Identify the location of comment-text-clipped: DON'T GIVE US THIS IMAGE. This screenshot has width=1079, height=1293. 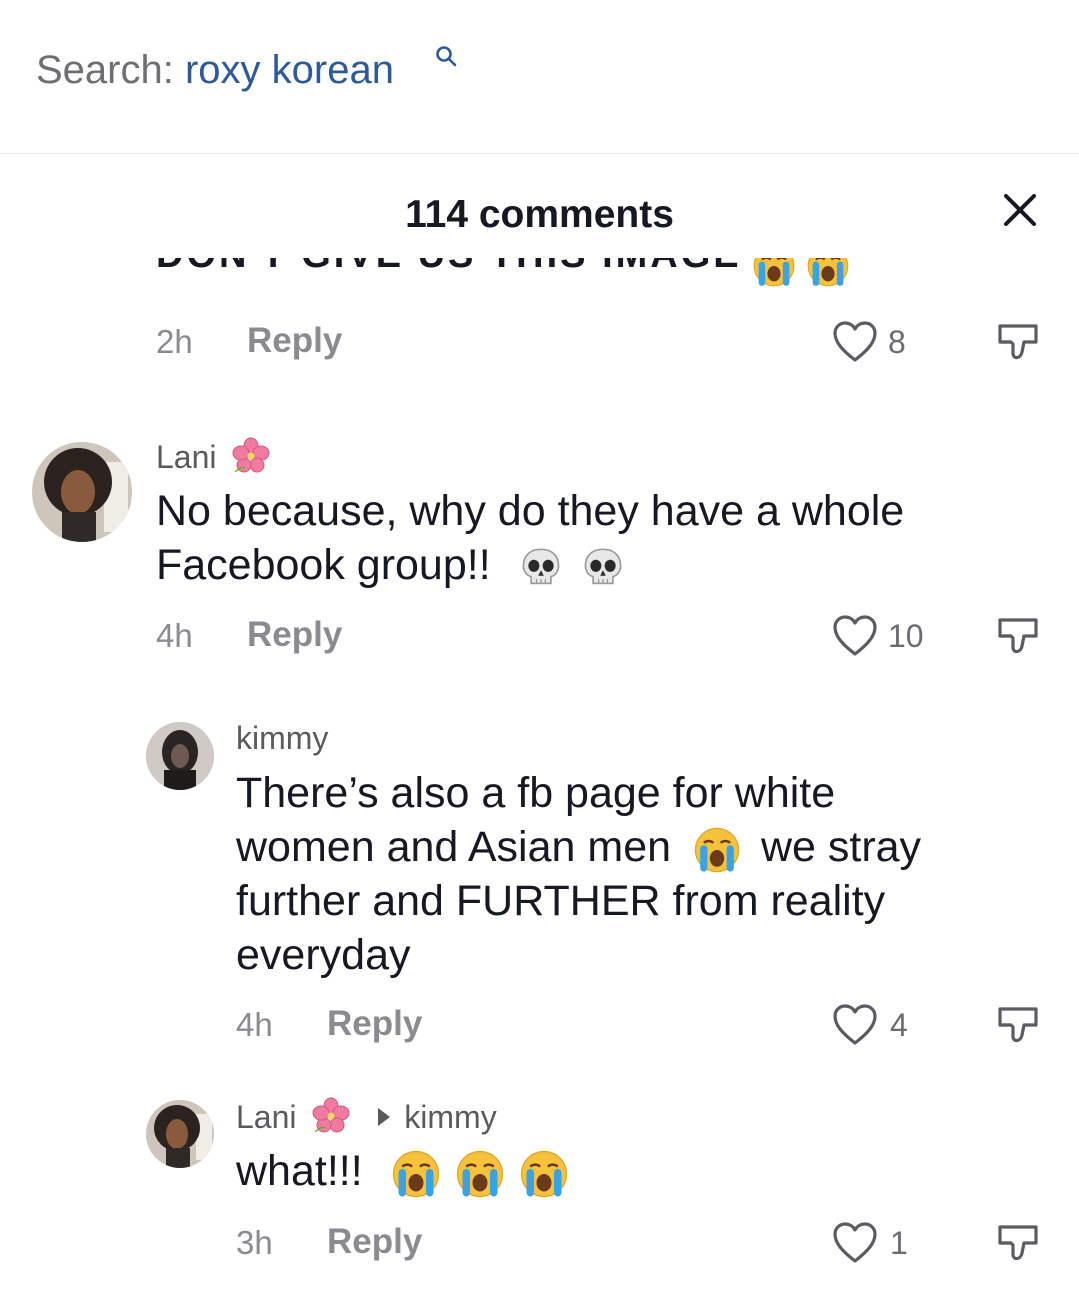
(526, 278).